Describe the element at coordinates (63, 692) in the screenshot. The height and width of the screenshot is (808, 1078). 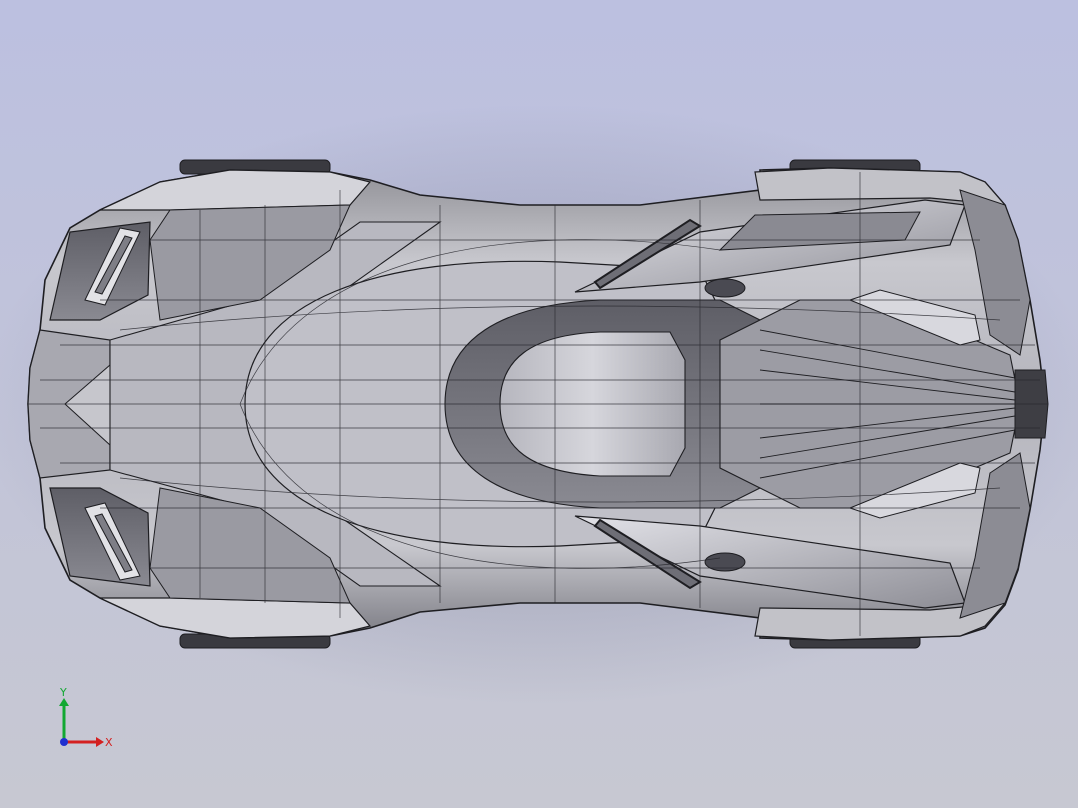
I see `y-axis-label: Y` at that location.